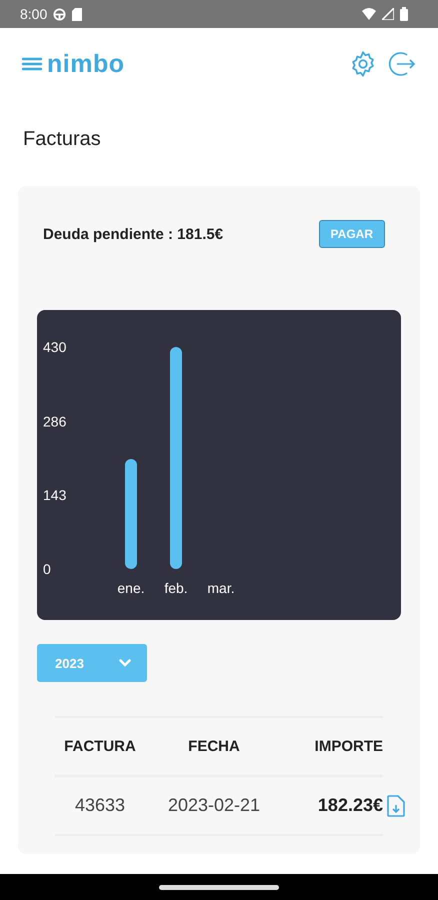 This screenshot has width=438, height=900. What do you see at coordinates (348, 746) in the screenshot?
I see `column-header: IMPORTE` at bounding box center [348, 746].